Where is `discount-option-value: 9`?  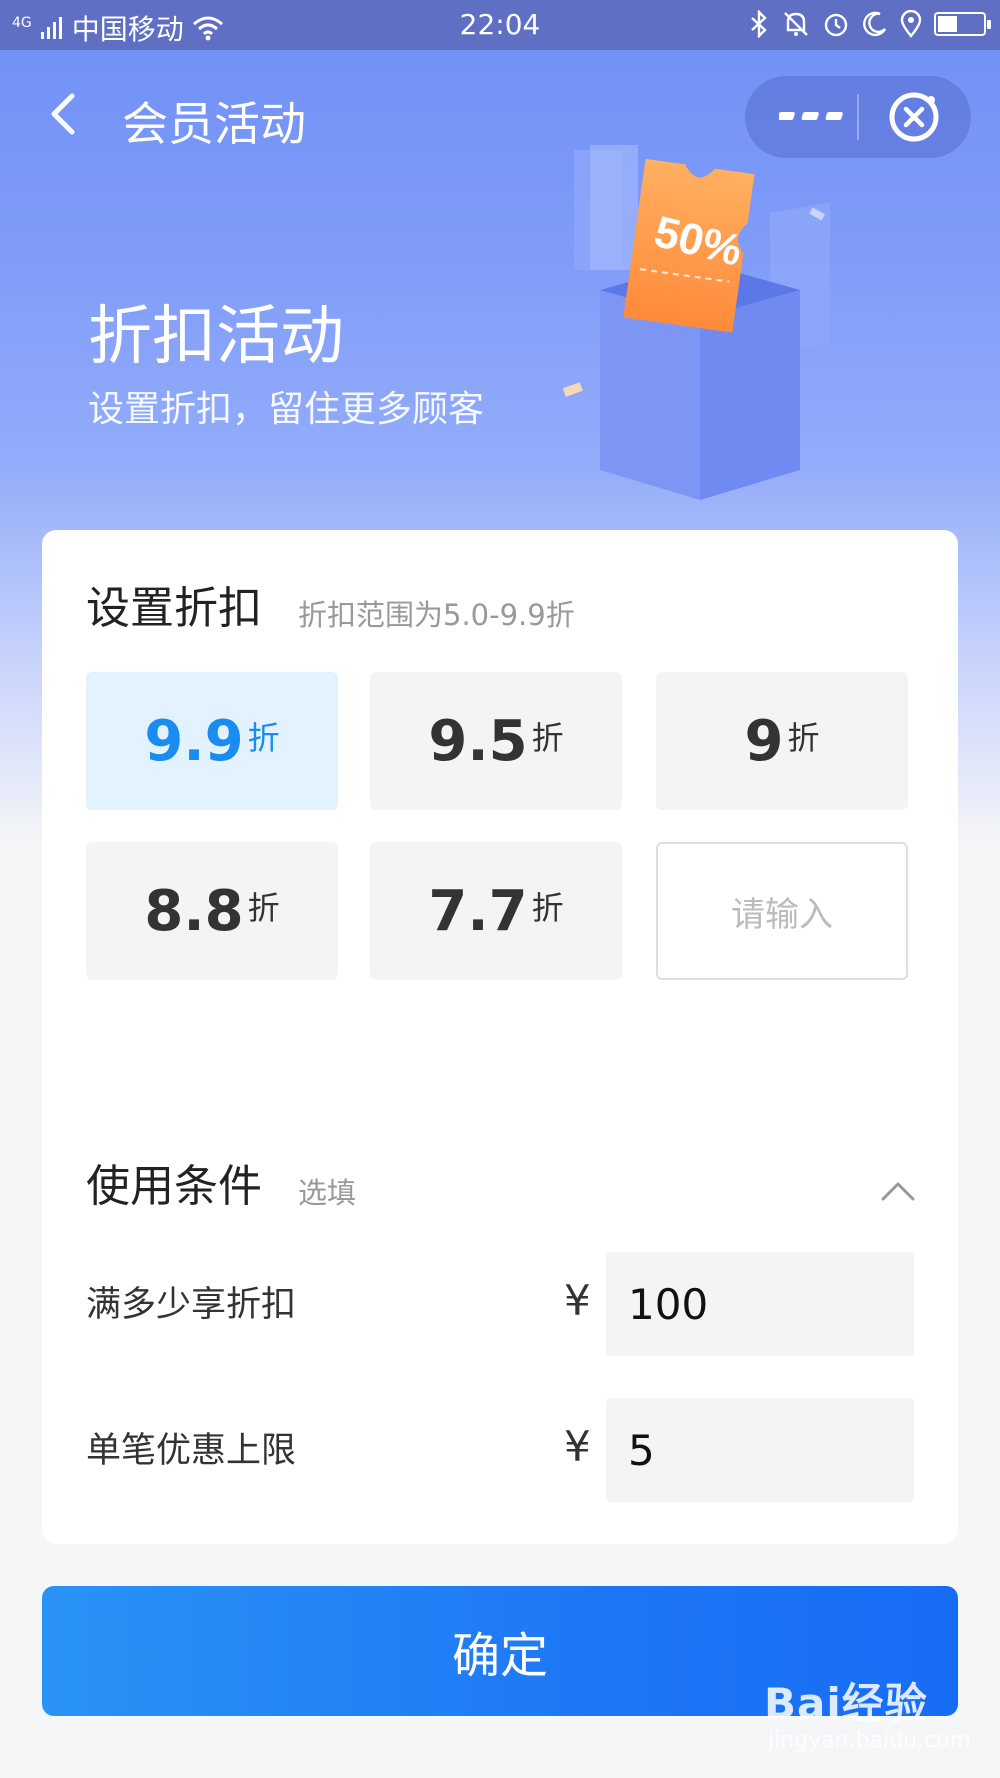 discount-option-value: 9 is located at coordinates (764, 741).